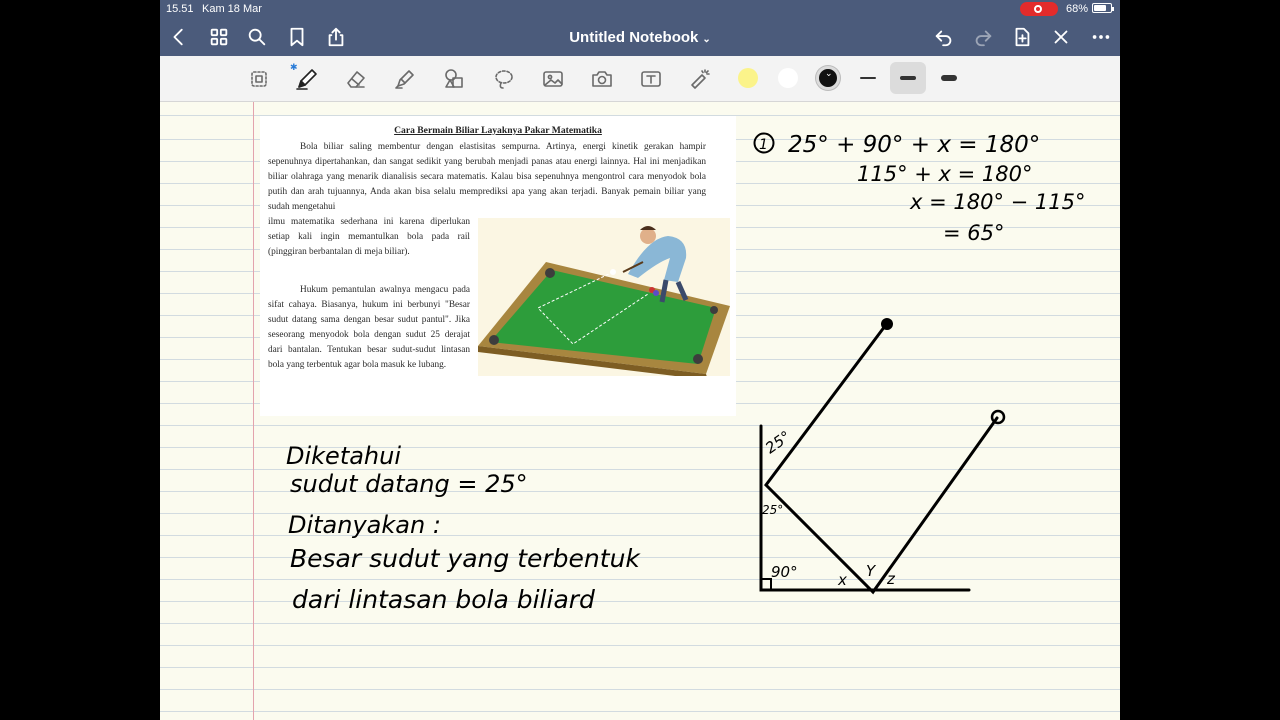  Describe the element at coordinates (772, 510) in the screenshot. I see `mid-angle-label: 25°` at that location.